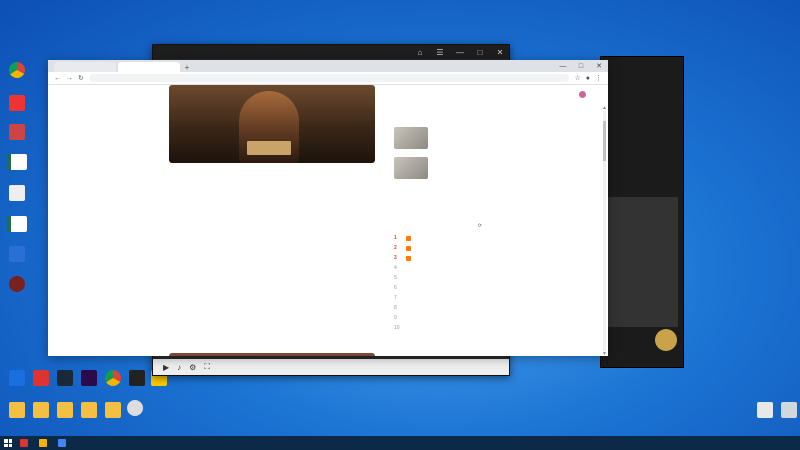  Describe the element at coordinates (85, 67) in the screenshot. I see `browser-tab` at that location.